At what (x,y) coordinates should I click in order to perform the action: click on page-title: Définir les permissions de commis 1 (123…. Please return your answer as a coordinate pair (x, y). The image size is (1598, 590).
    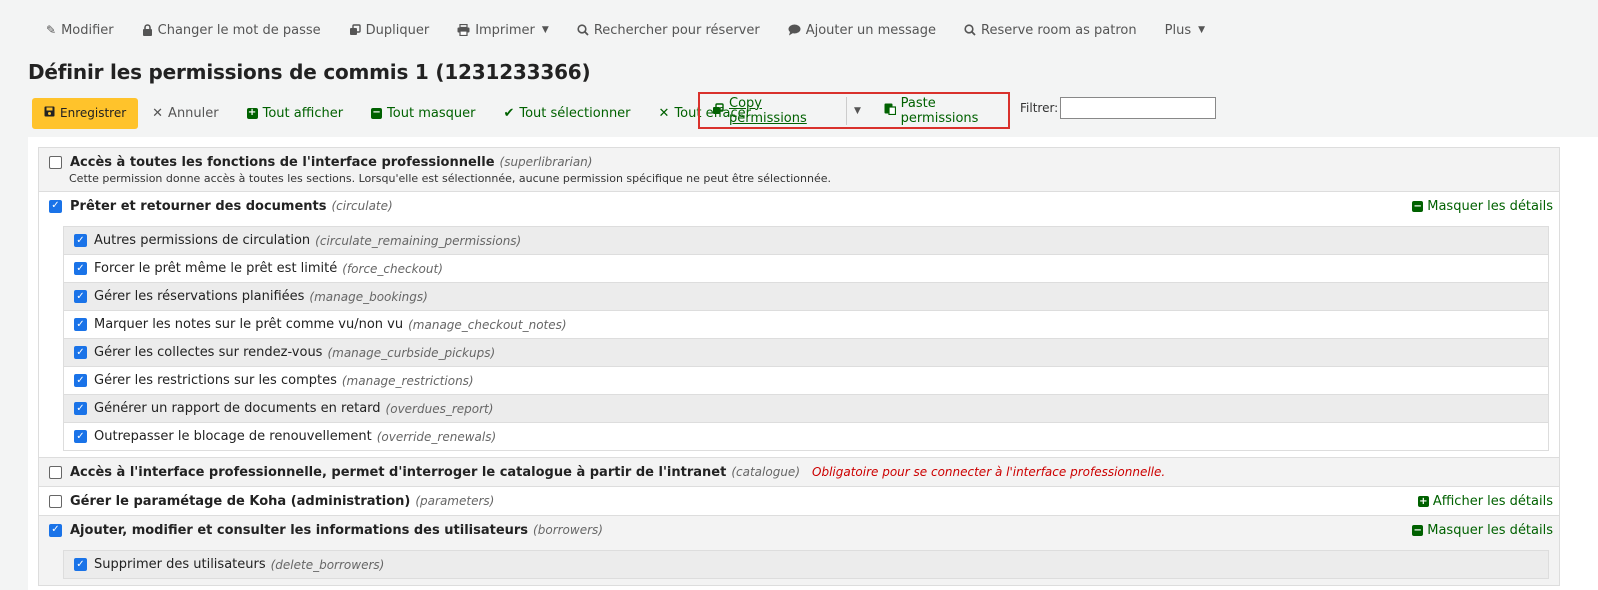
    Looking at the image, I should click on (309, 72).